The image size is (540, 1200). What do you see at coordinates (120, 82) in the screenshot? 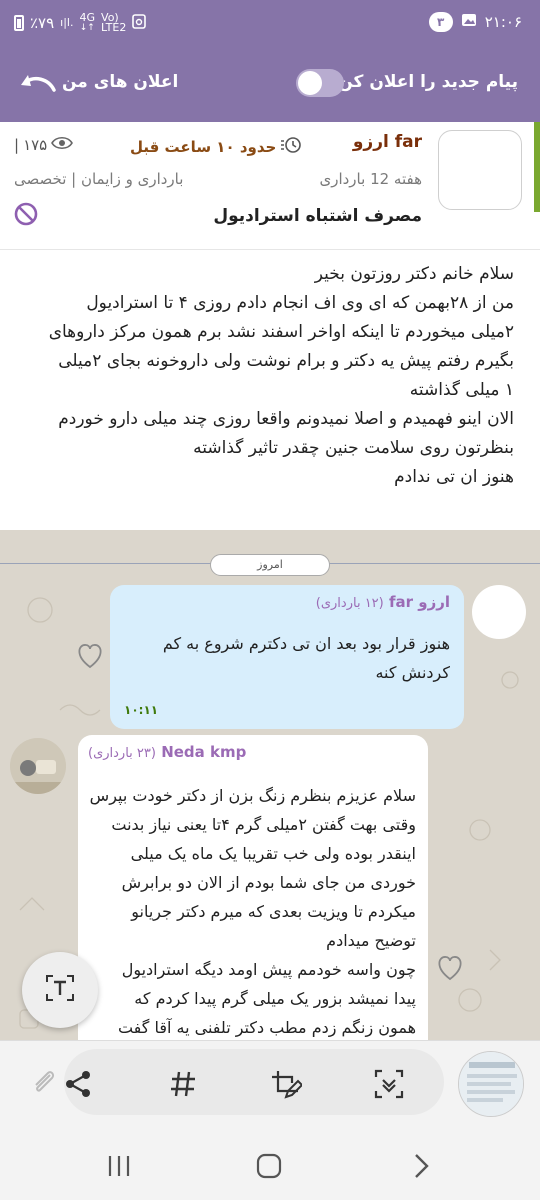
I see `my-notifications-link: اعلان های من` at bounding box center [120, 82].